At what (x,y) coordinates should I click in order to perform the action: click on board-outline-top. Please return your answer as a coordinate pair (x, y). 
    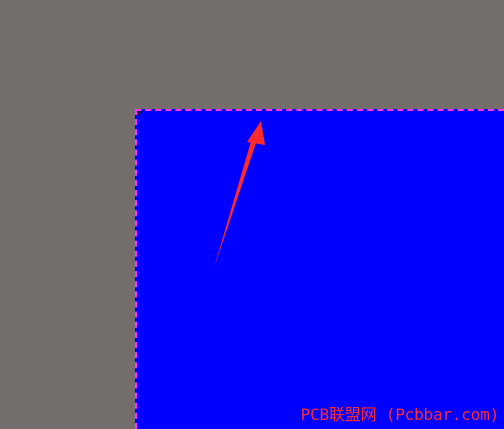
    Looking at the image, I should click on (319, 110).